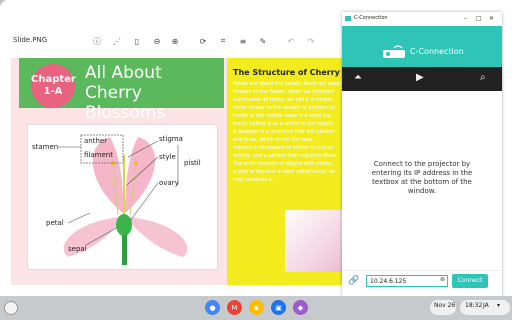  What do you see at coordinates (465, 18) in the screenshot?
I see `minimize-icon: –` at bounding box center [465, 18].